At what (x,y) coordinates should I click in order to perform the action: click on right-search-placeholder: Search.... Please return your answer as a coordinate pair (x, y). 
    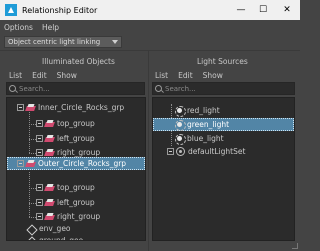
    Looking at the image, I should click on (180, 88).